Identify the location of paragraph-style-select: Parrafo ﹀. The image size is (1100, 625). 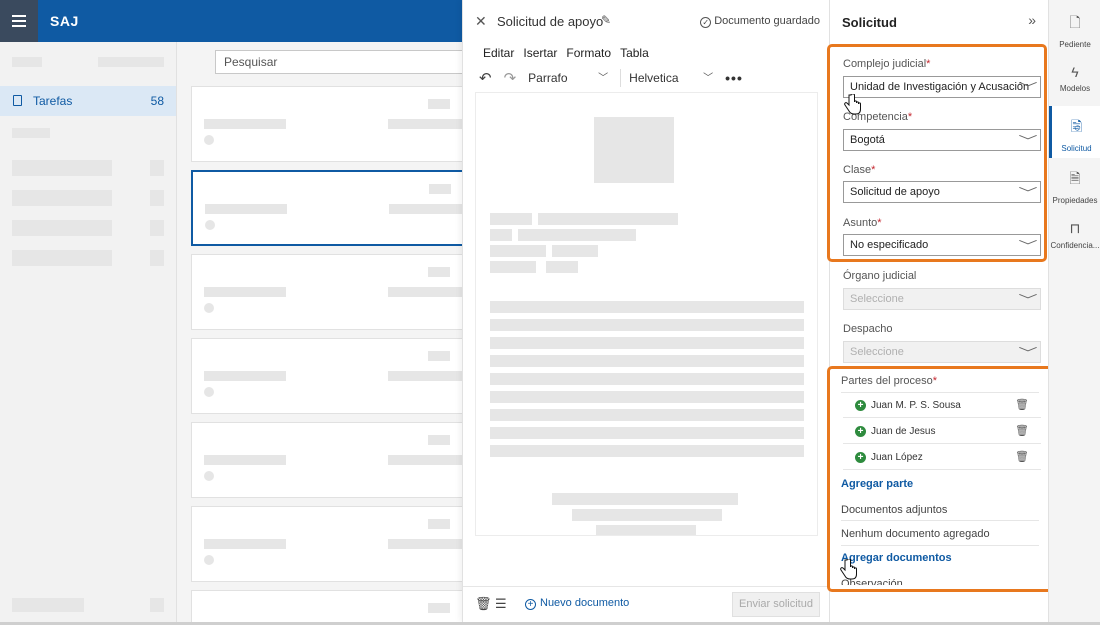
(569, 78).